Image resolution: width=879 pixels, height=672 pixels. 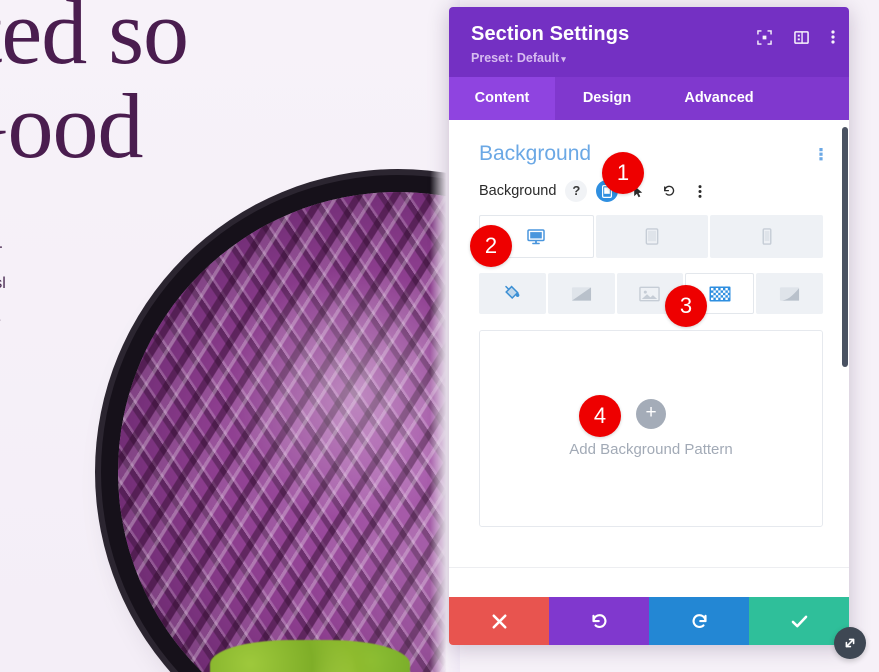 I want to click on hero-heading-line-2: Good, so click(x=71, y=125).